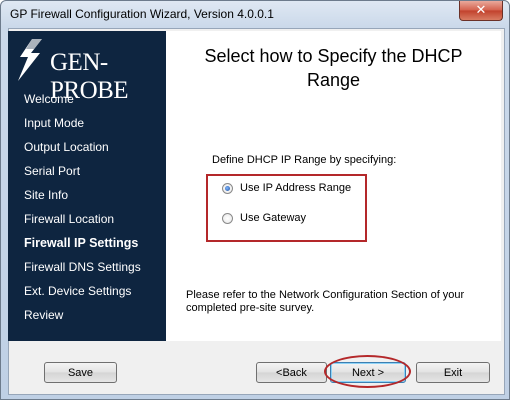 This screenshot has height=400, width=510. What do you see at coordinates (250, 308) in the screenshot?
I see `survey-note-line-2: completed pre-site survey.` at bounding box center [250, 308].